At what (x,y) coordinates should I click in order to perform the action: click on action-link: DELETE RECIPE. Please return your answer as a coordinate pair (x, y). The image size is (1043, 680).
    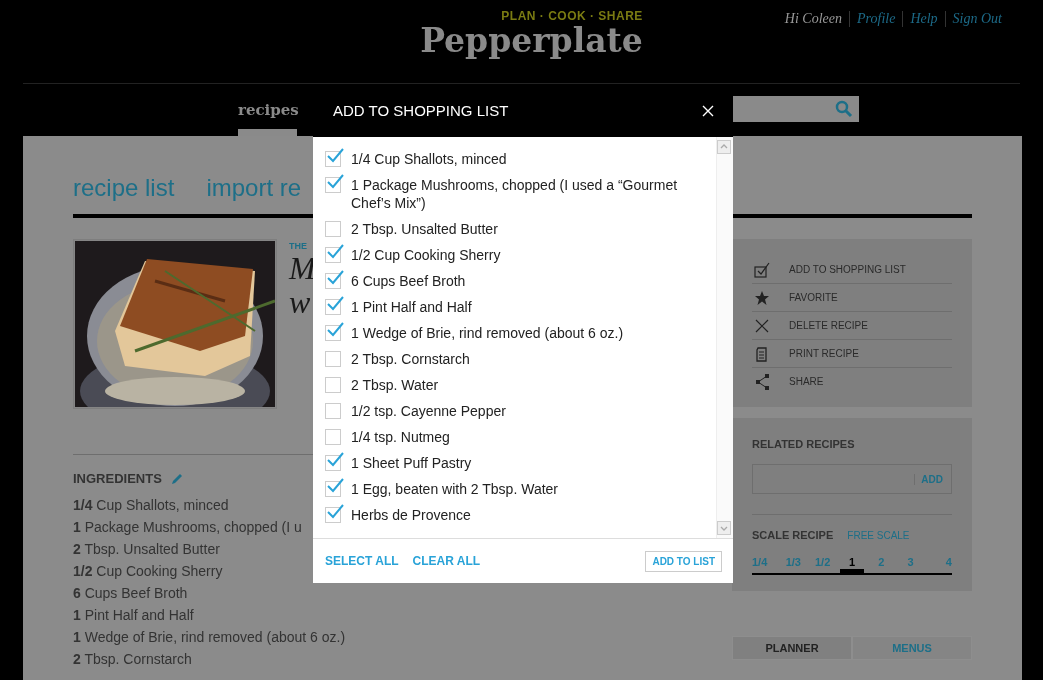
    Looking at the image, I should click on (828, 325).